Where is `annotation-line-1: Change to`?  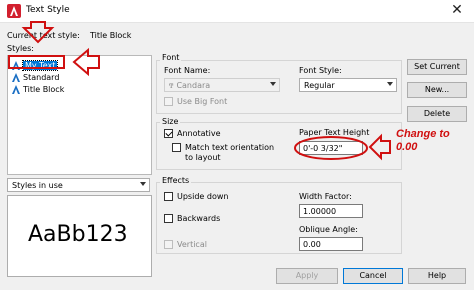 annotation-line-1: Change to is located at coordinates (423, 134).